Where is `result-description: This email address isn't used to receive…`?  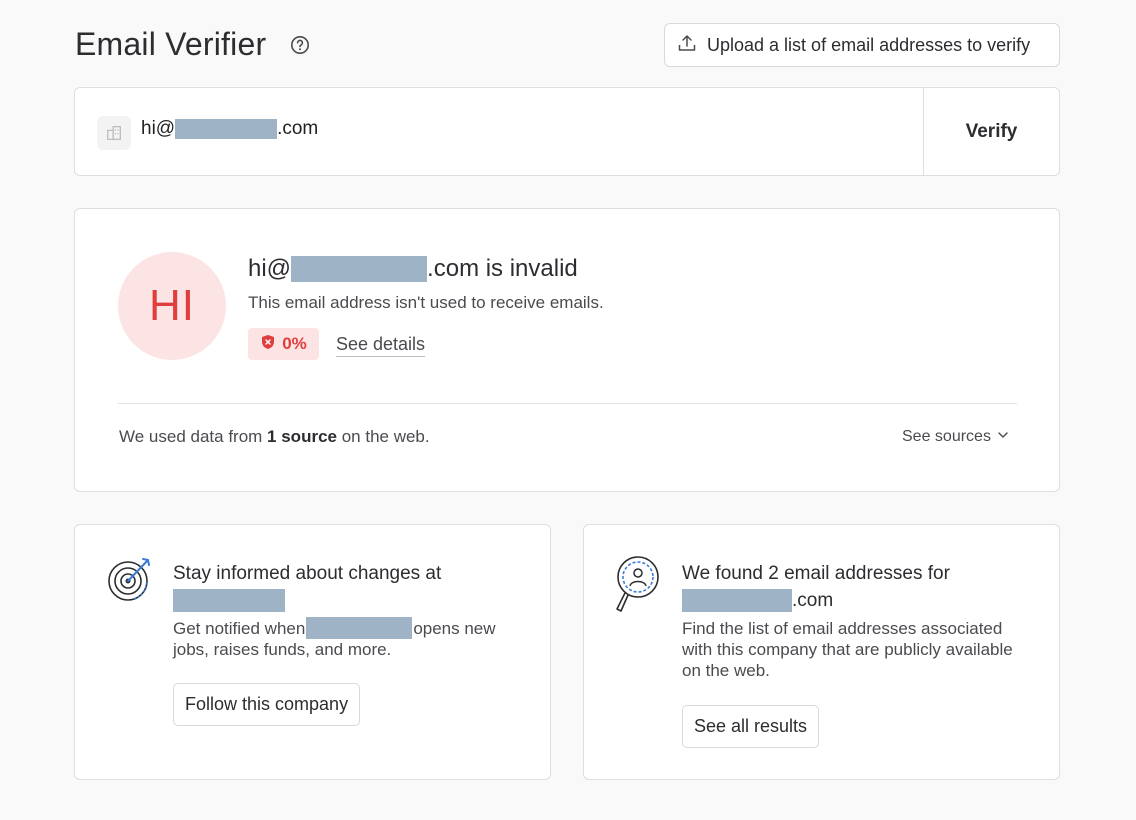
result-description: This email address isn't used to receive… is located at coordinates (426, 302).